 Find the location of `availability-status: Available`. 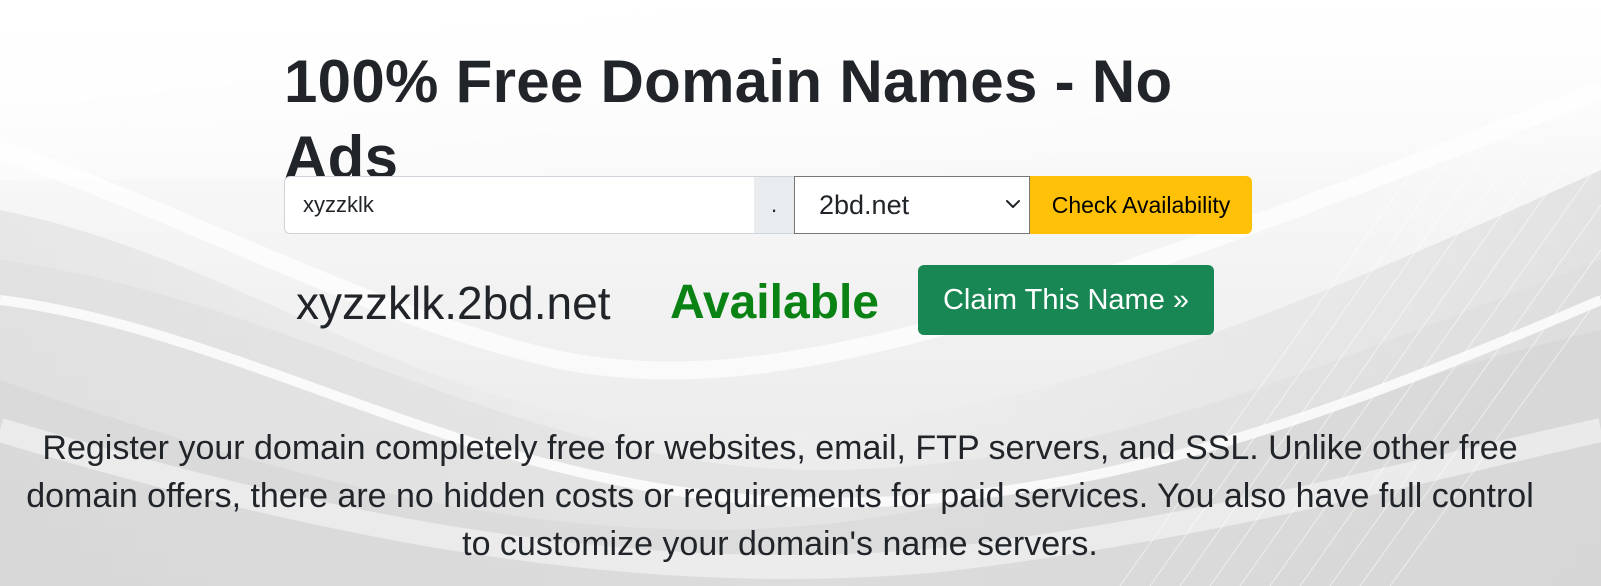

availability-status: Available is located at coordinates (774, 302).